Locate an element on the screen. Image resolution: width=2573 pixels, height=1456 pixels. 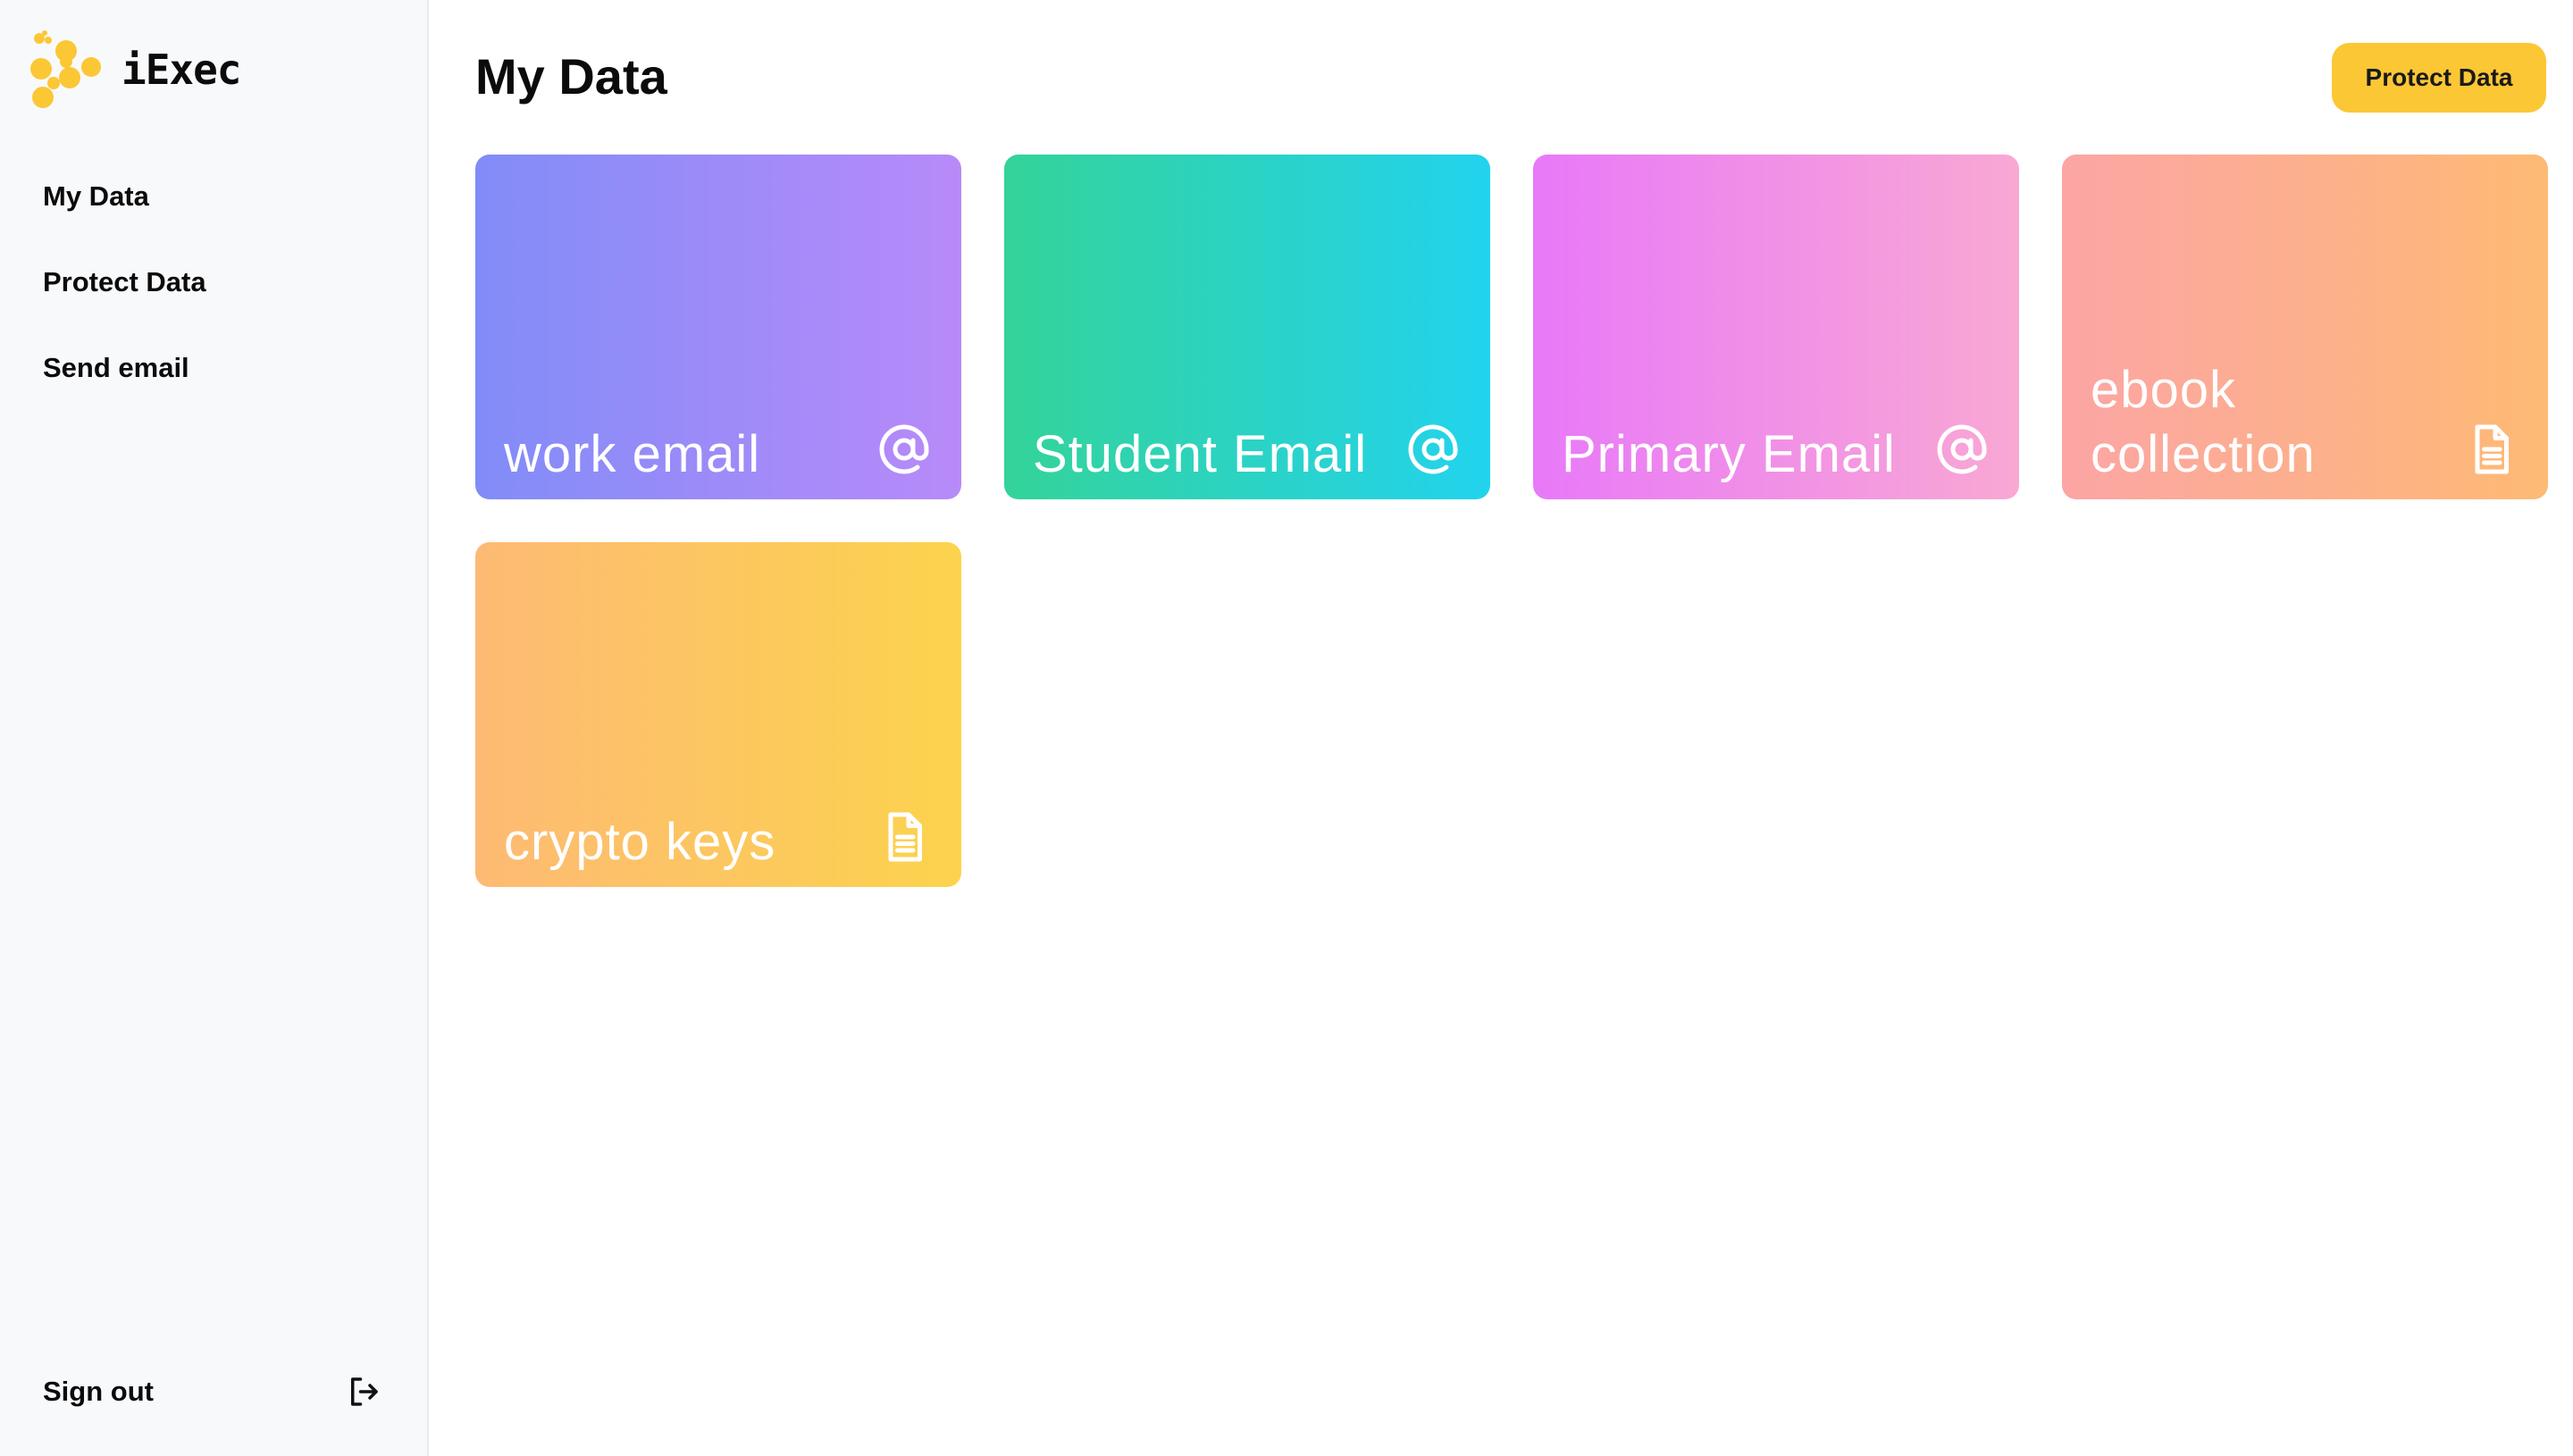
sidebar-item-send-email: Send email is located at coordinates (213, 368).